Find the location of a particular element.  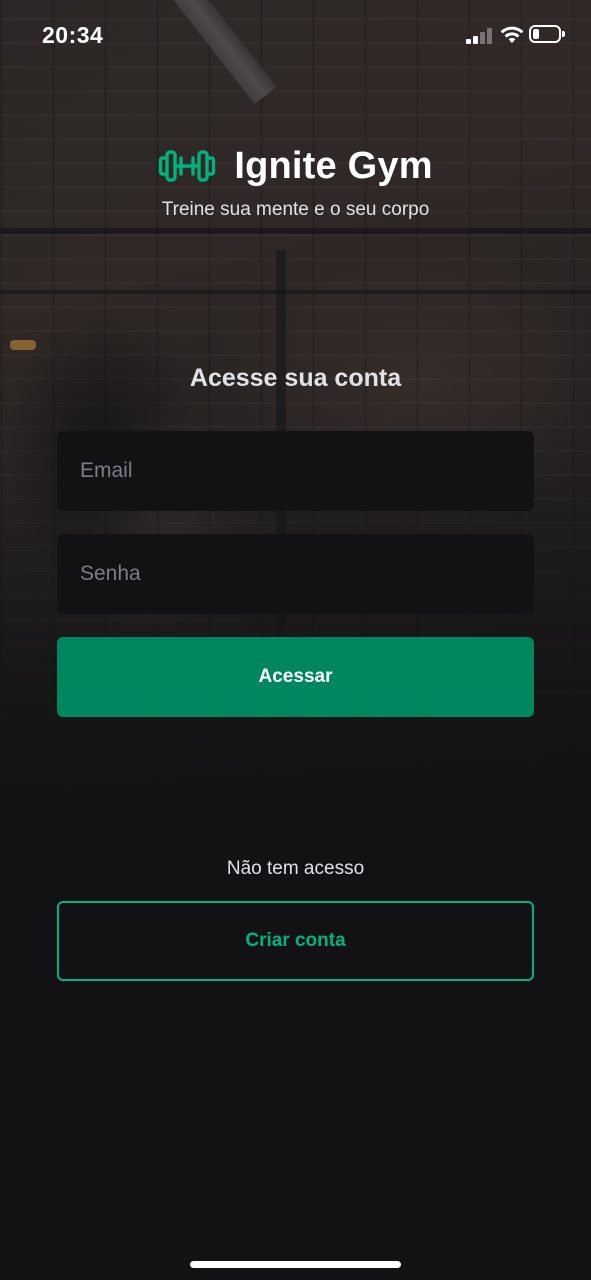

battery-level-fill is located at coordinates (536, 34).